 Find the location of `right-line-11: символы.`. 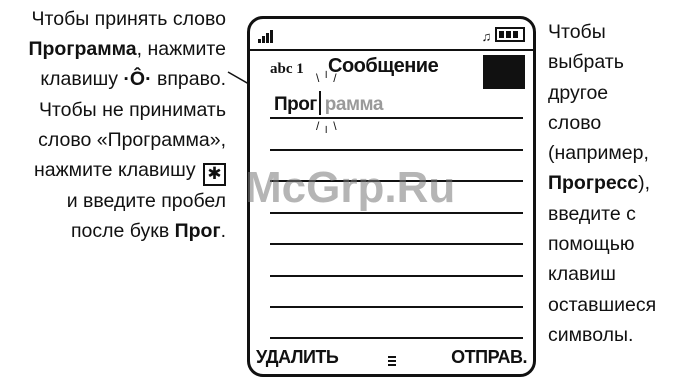

right-line-11: символы. is located at coordinates (591, 334).